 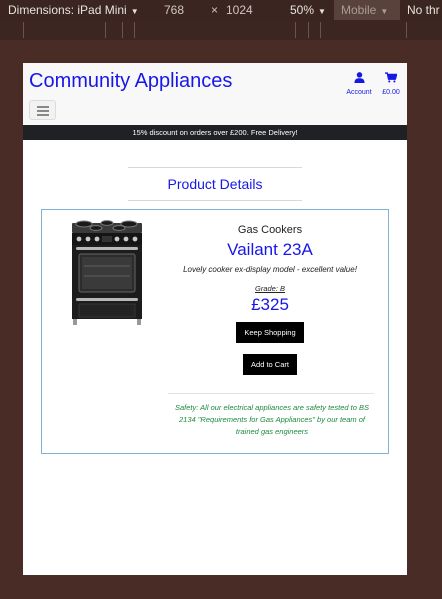 What do you see at coordinates (302, 10) in the screenshot?
I see `zoom-label: 50%` at bounding box center [302, 10].